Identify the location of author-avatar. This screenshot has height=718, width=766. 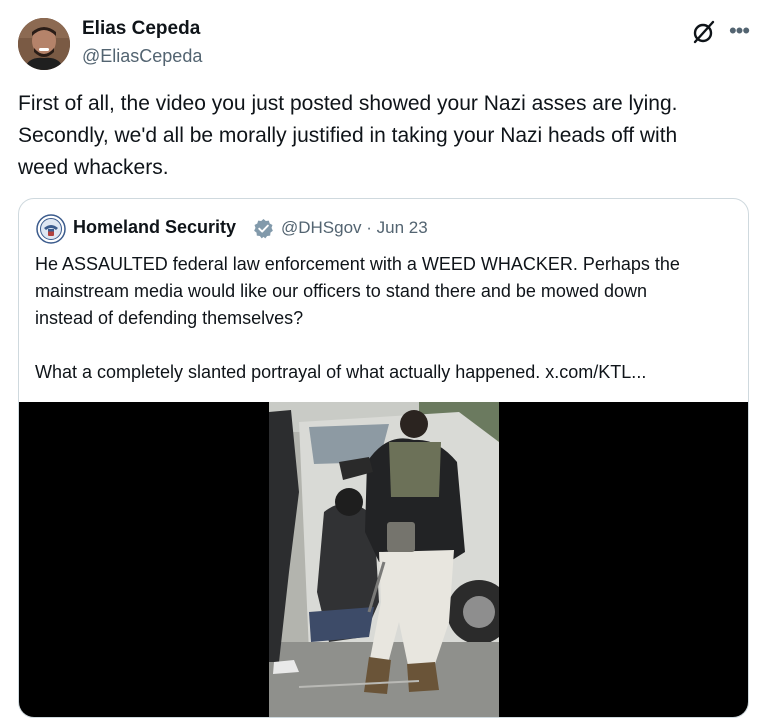
(44, 44).